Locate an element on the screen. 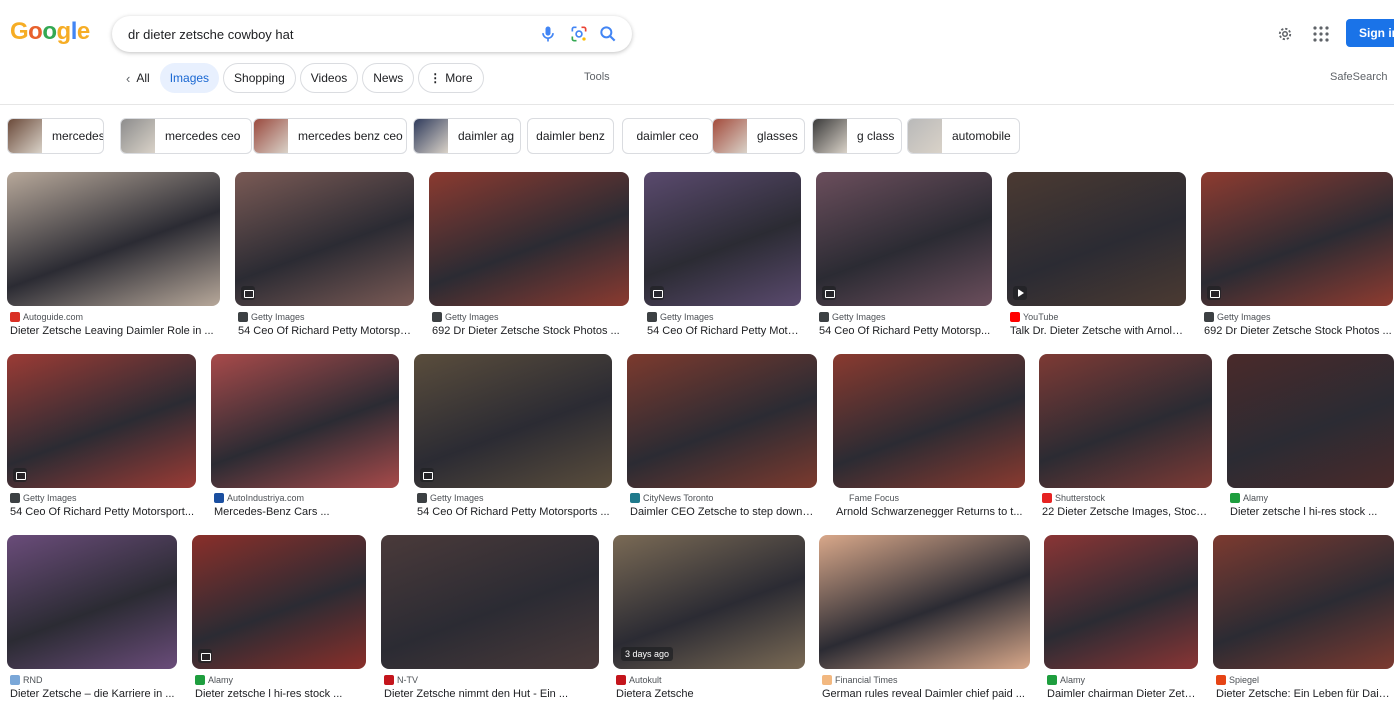 The image size is (1394, 706). related-search-chip: daimler benz is located at coordinates (570, 136).